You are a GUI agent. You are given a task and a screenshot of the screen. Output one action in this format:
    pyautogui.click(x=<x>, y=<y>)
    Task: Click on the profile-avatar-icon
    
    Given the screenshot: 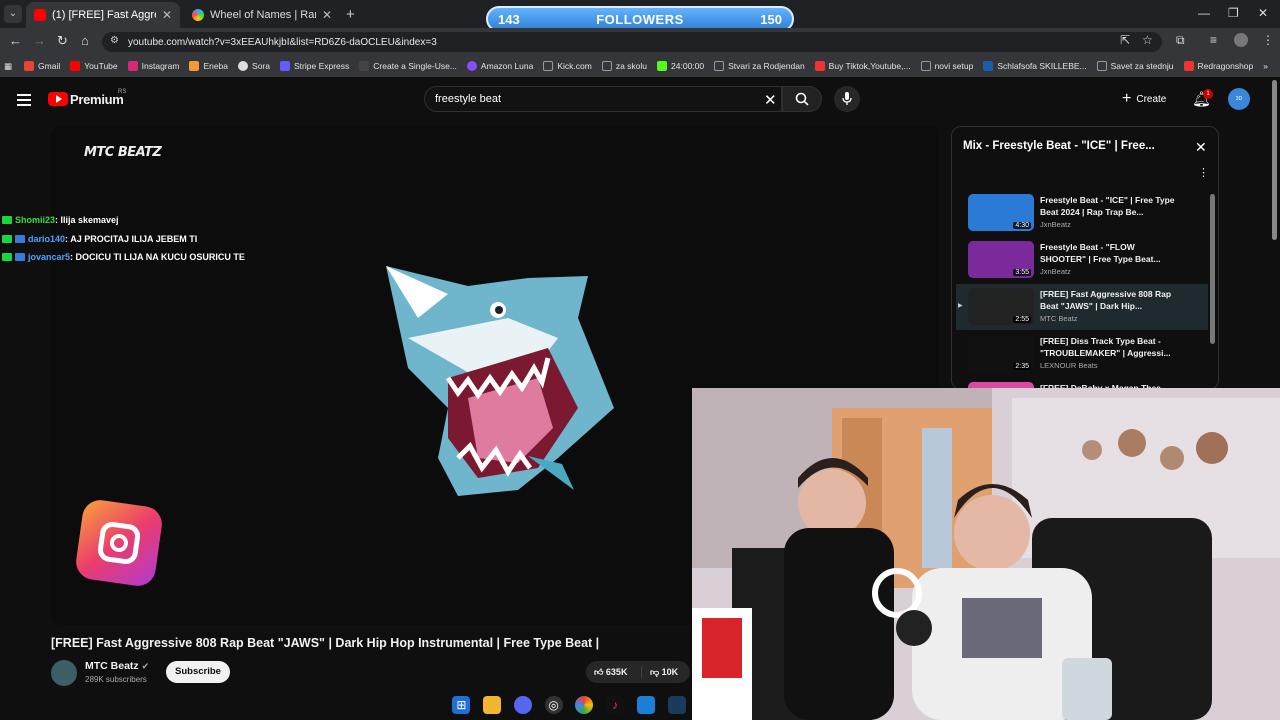 What is the action you would take?
    pyautogui.click(x=1241, y=40)
    